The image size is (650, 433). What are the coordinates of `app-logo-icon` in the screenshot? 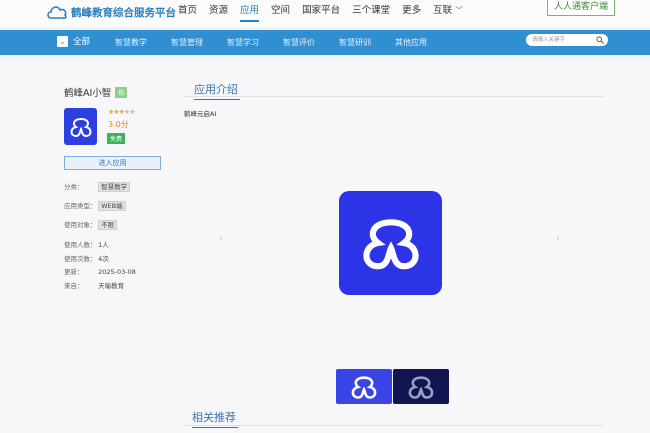 It's located at (80, 127).